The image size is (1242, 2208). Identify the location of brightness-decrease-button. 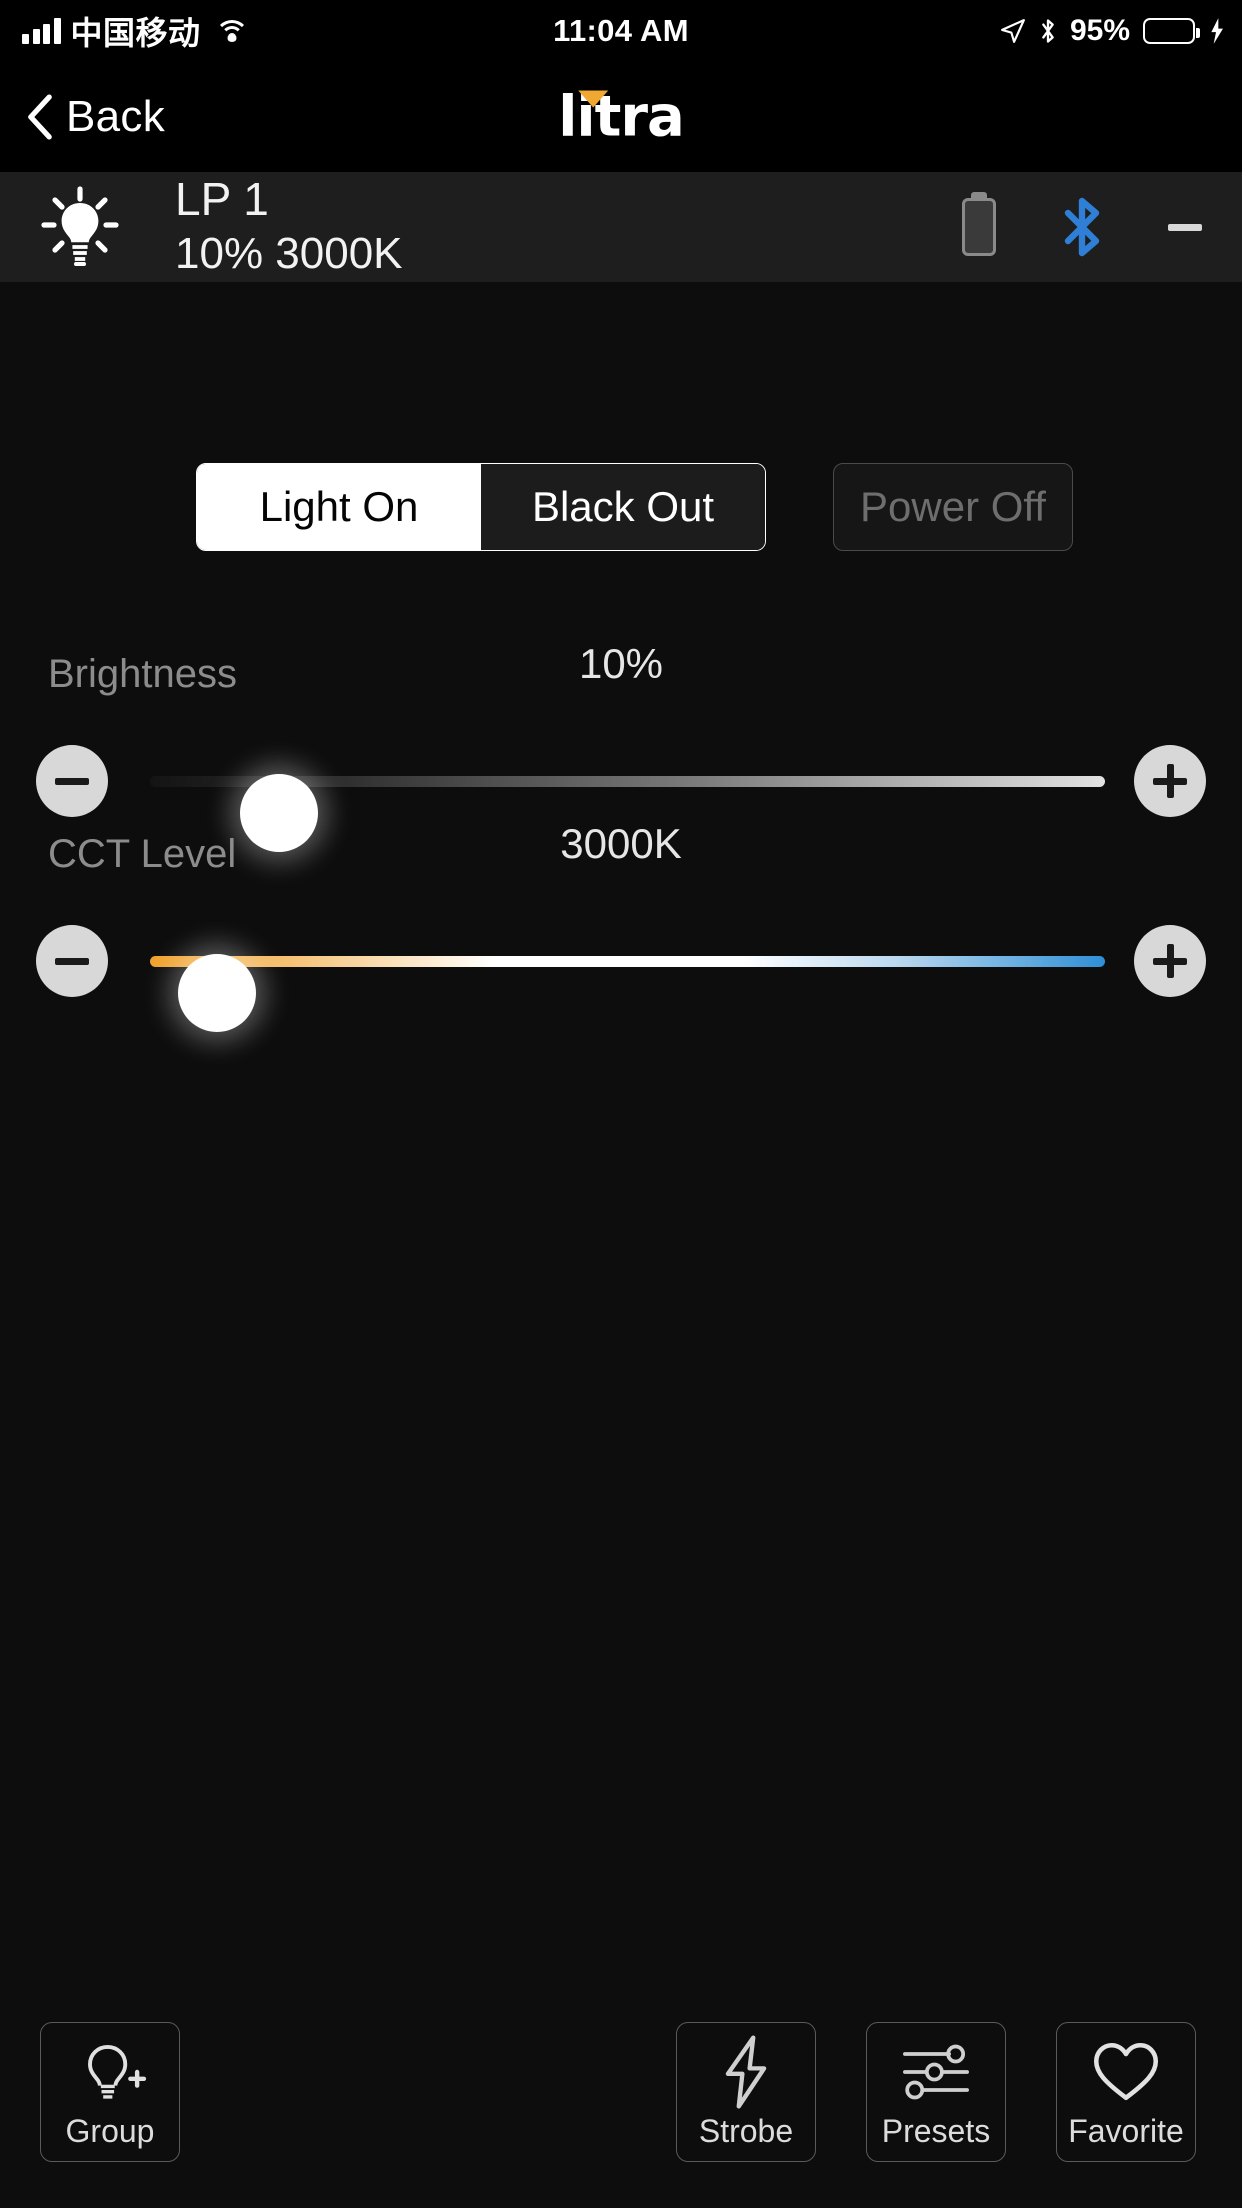
(72, 781).